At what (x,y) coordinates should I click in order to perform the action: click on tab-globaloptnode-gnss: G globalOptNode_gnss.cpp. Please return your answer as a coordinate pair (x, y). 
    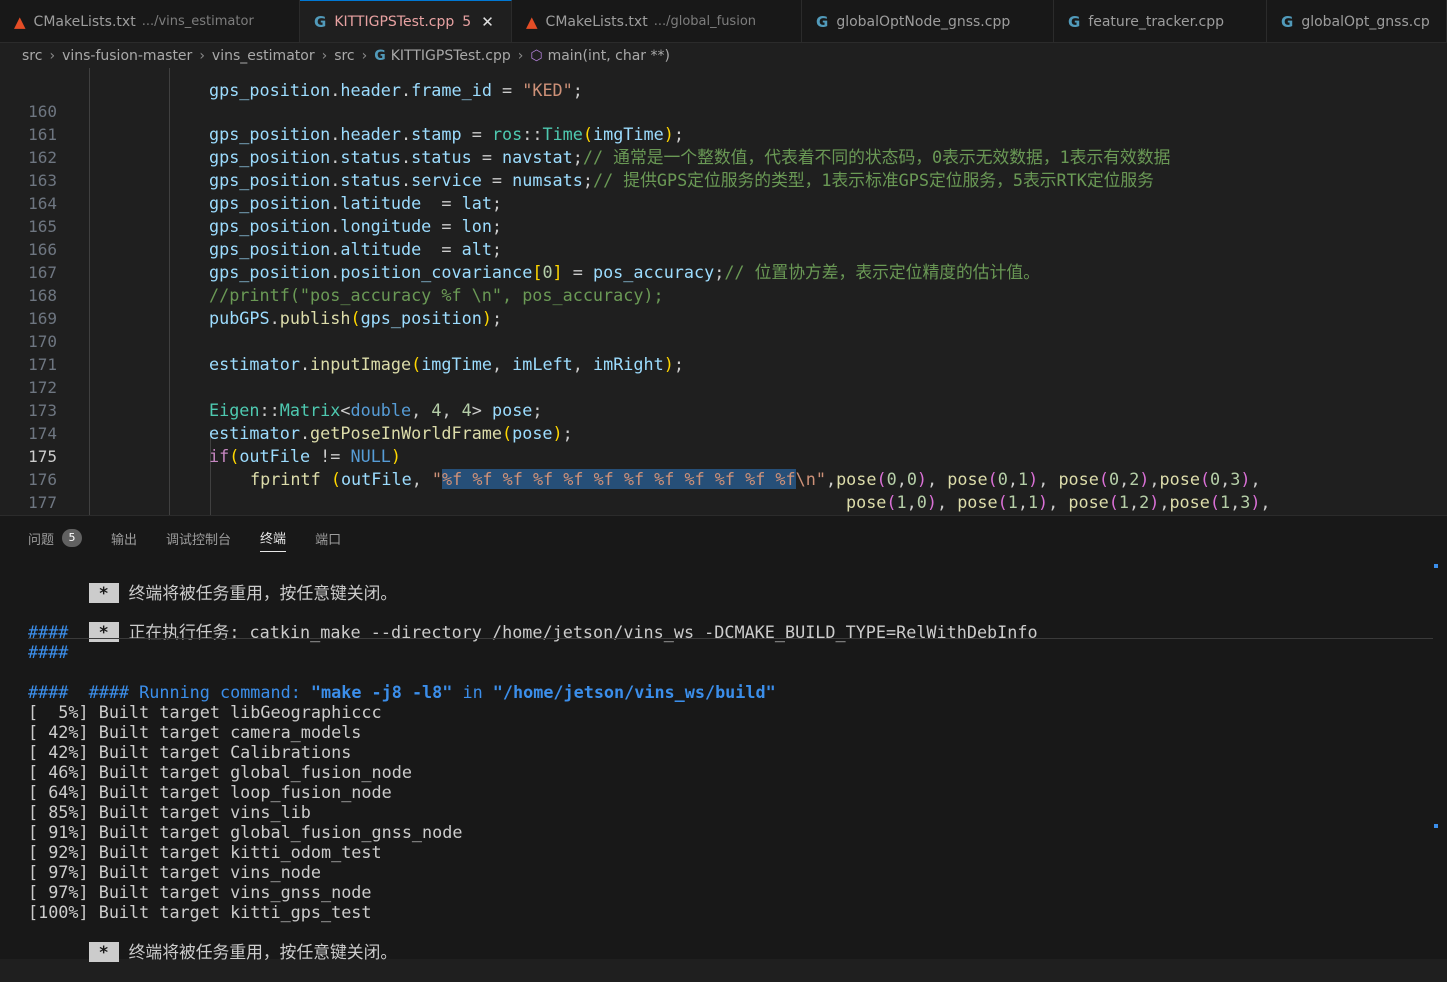
    Looking at the image, I should click on (928, 21).